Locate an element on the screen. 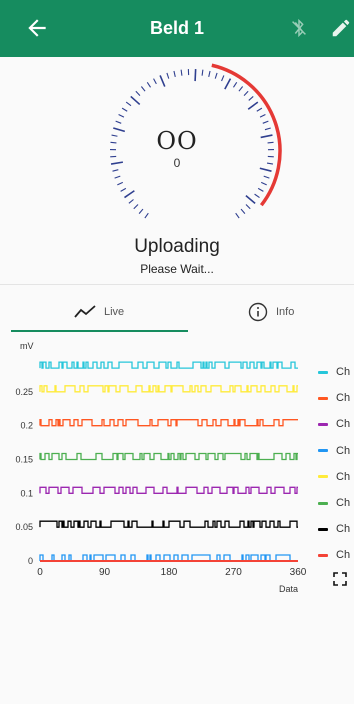 The image size is (354, 704). y-axis-unit: mV is located at coordinates (27, 346).